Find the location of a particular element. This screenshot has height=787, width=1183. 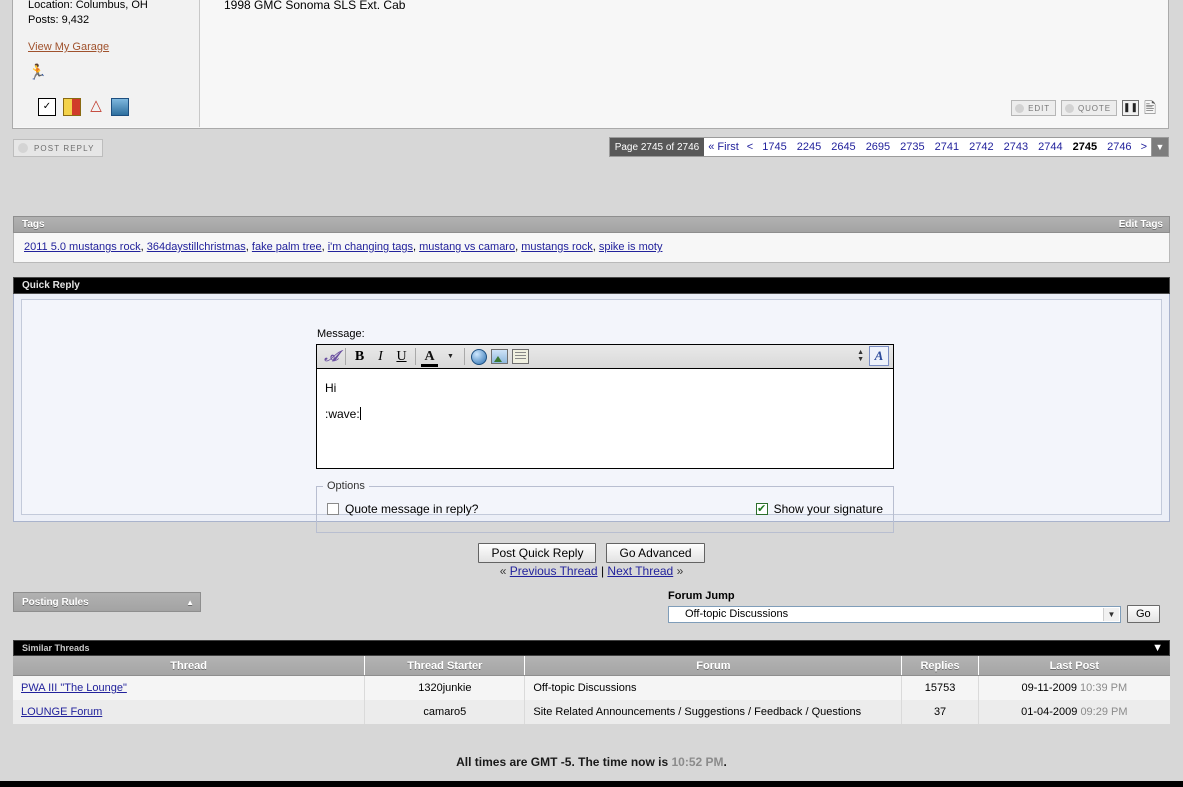

font-icon: 𝒜 is located at coordinates (331, 357).